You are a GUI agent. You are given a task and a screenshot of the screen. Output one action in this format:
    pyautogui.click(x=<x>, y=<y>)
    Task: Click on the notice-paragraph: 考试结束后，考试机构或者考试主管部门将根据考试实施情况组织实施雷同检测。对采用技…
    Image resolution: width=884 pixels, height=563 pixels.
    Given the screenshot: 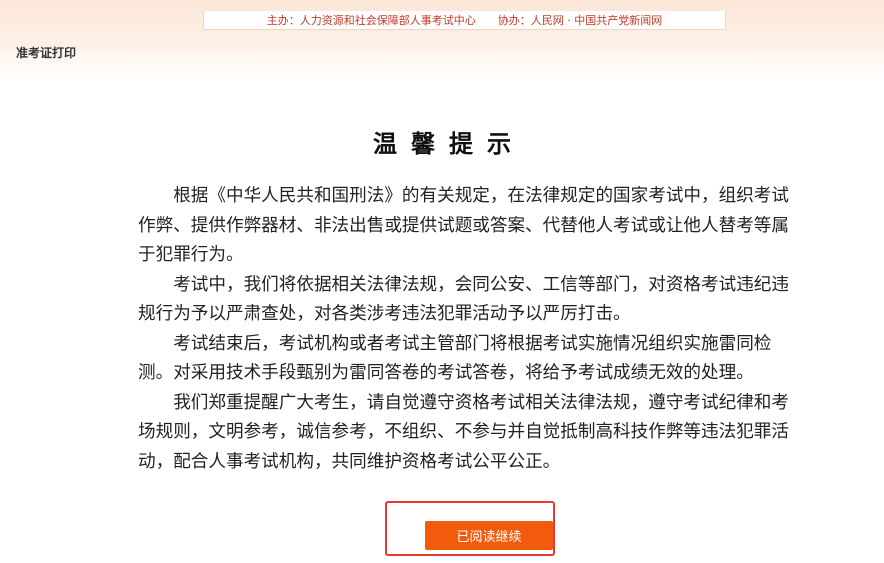 What is the action you would take?
    pyautogui.click(x=455, y=358)
    